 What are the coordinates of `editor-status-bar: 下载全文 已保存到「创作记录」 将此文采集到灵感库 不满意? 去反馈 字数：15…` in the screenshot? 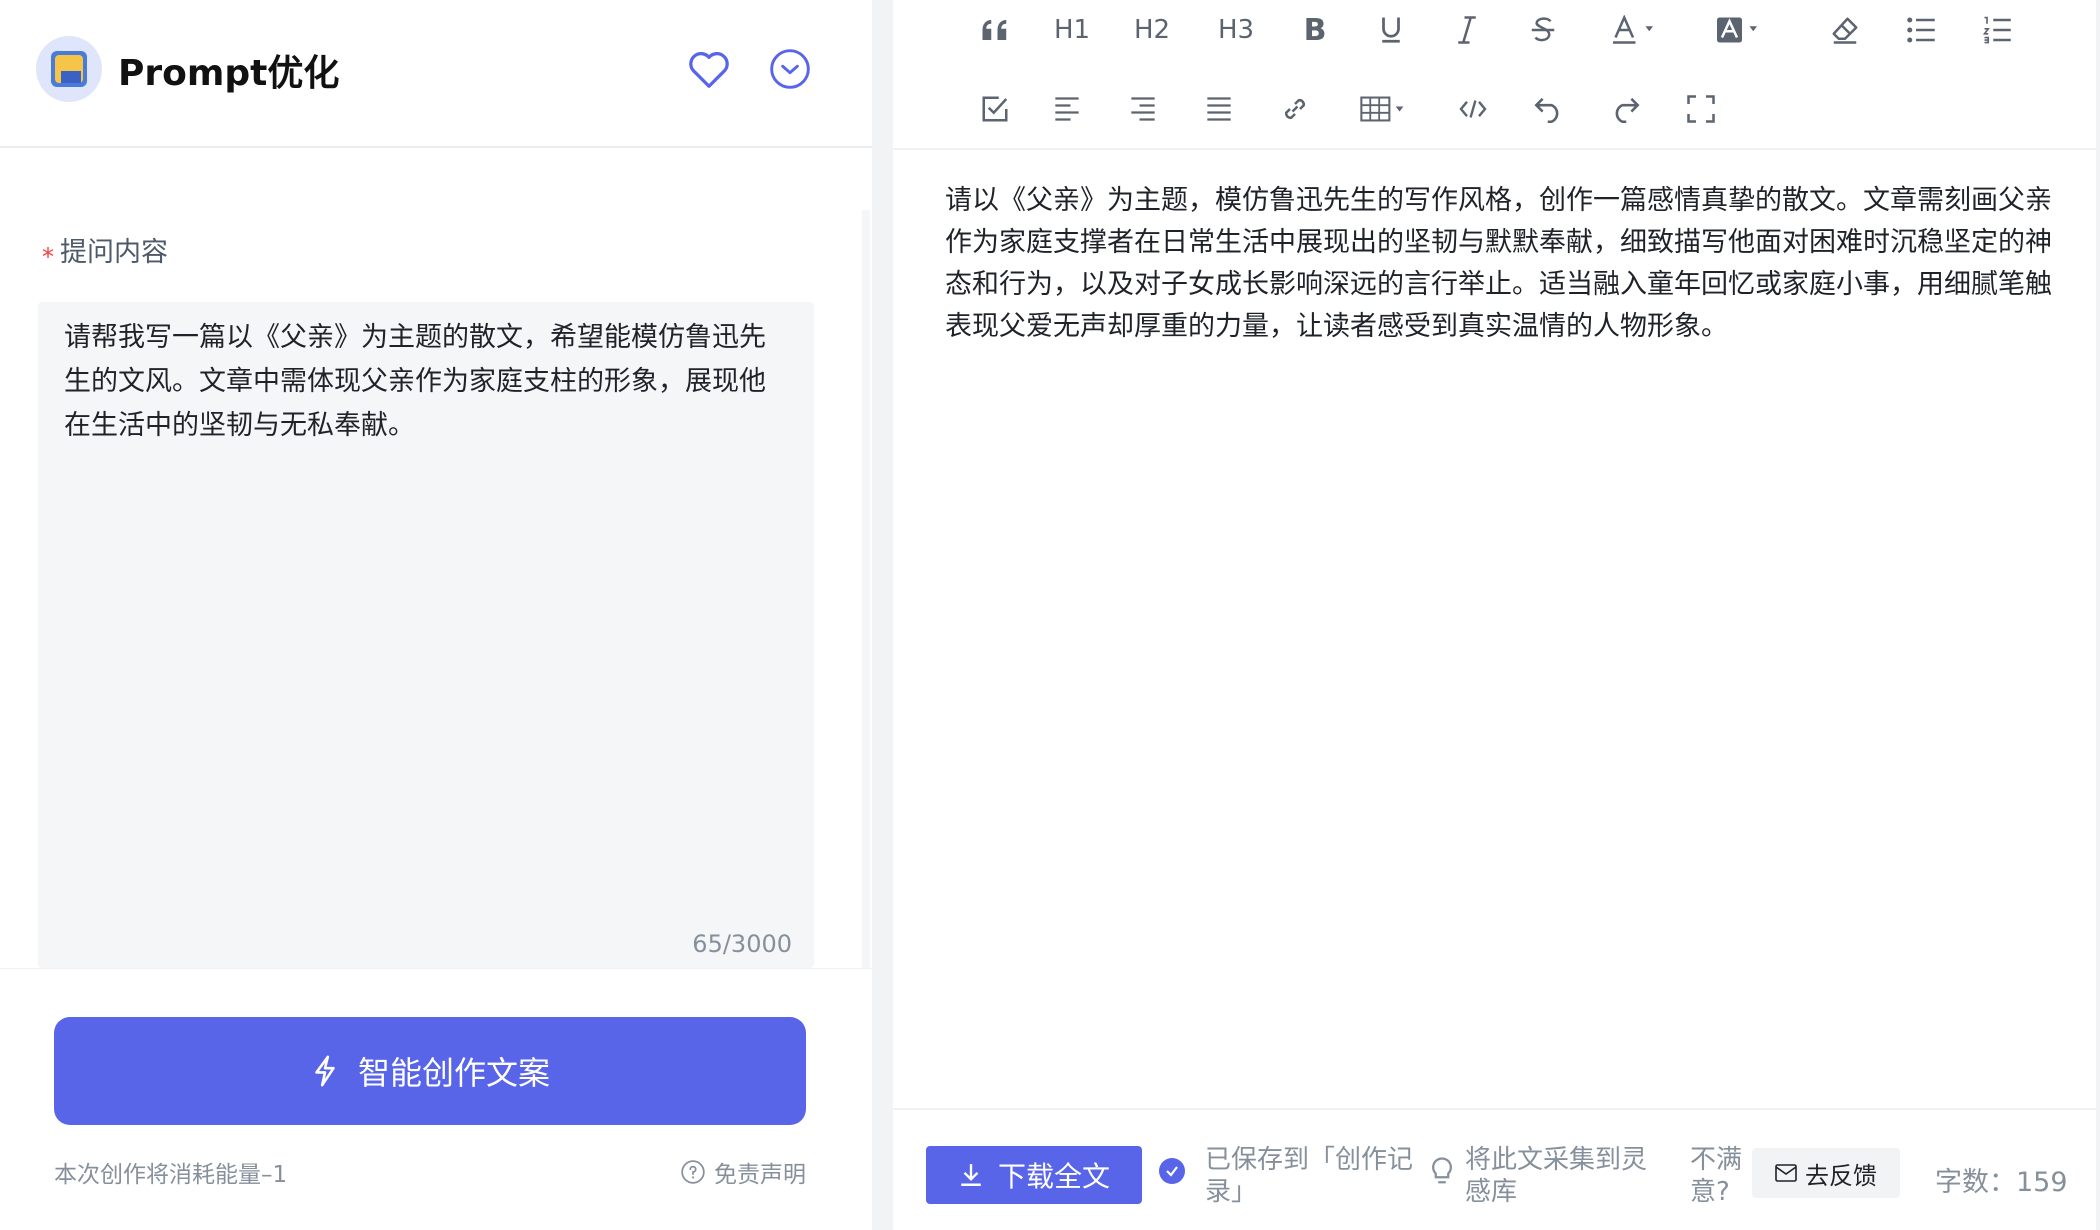 It's located at (1494, 1169).